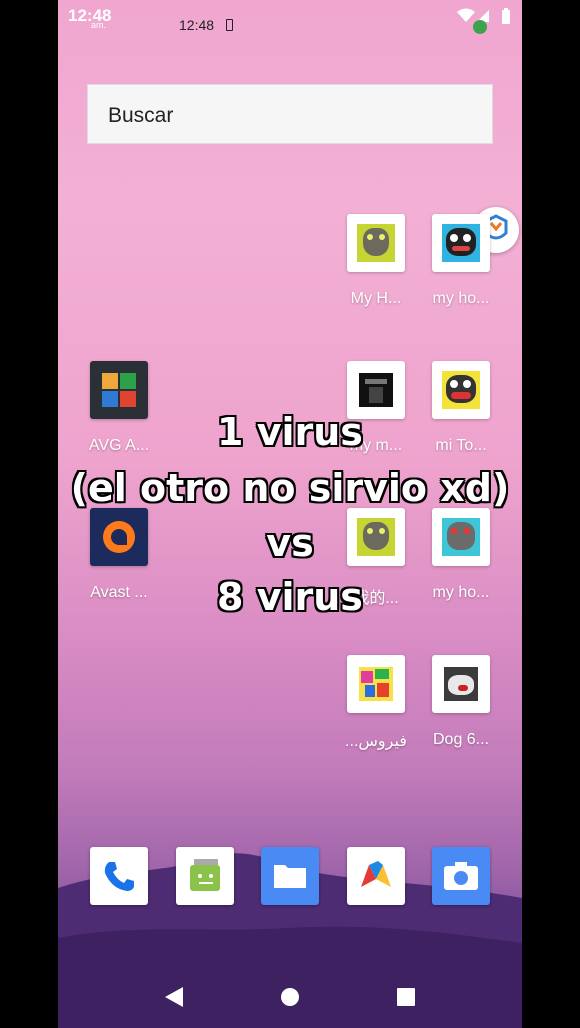  Describe the element at coordinates (290, 20) in the screenshot. I see `status-bar: 12:48 am. 12:48` at that location.